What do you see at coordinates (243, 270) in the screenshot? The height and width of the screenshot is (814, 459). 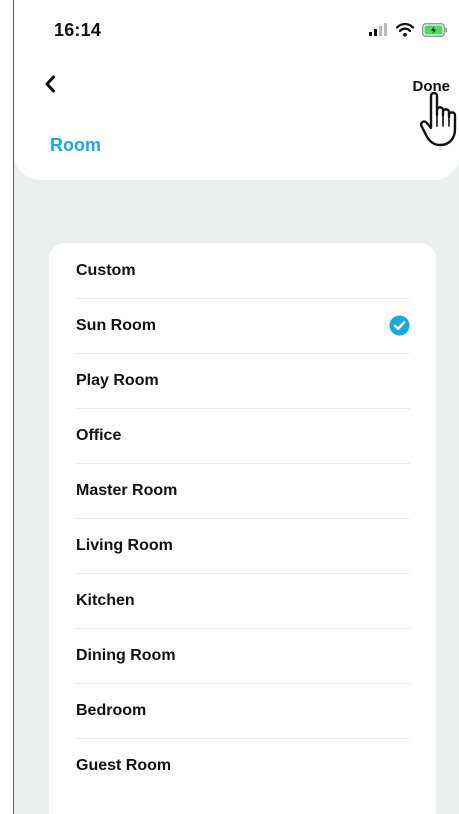 I see `room-option: Custom` at bounding box center [243, 270].